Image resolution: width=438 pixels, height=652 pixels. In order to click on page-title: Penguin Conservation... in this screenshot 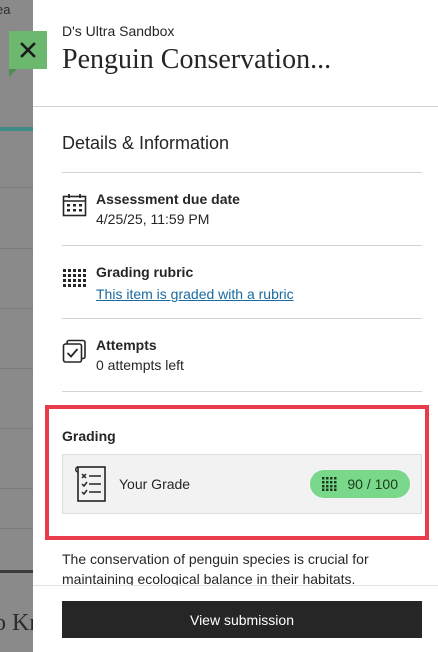, I will do `click(197, 59)`.